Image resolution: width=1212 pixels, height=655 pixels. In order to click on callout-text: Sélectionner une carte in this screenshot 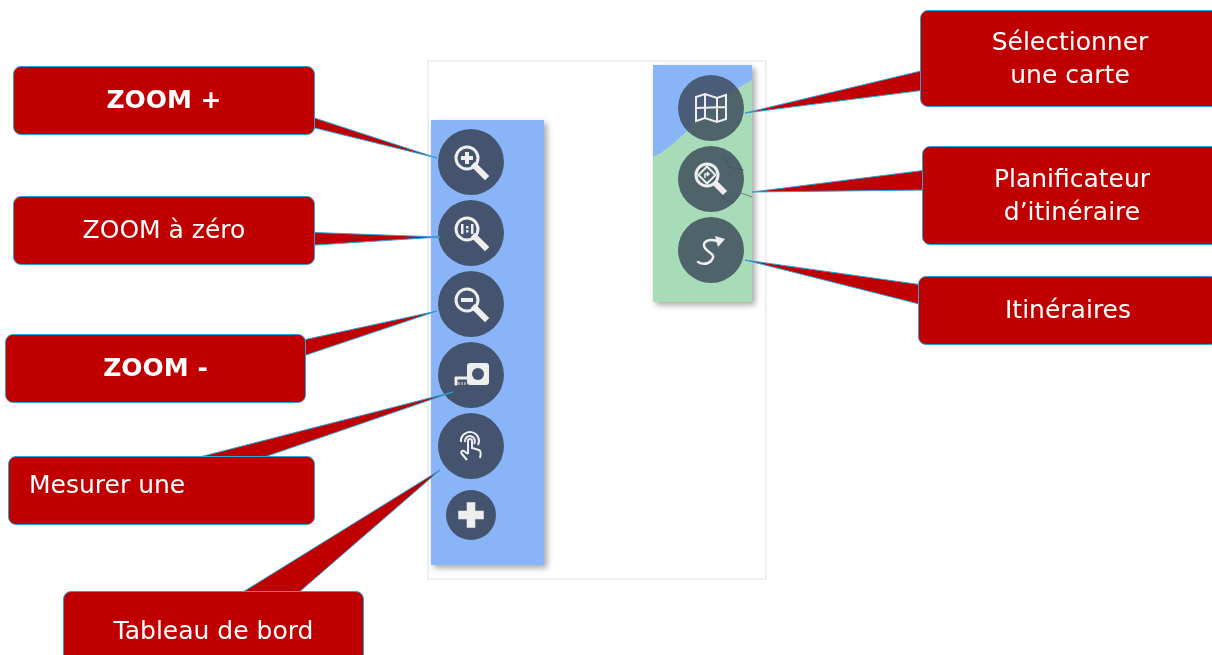, I will do `click(1070, 58)`.